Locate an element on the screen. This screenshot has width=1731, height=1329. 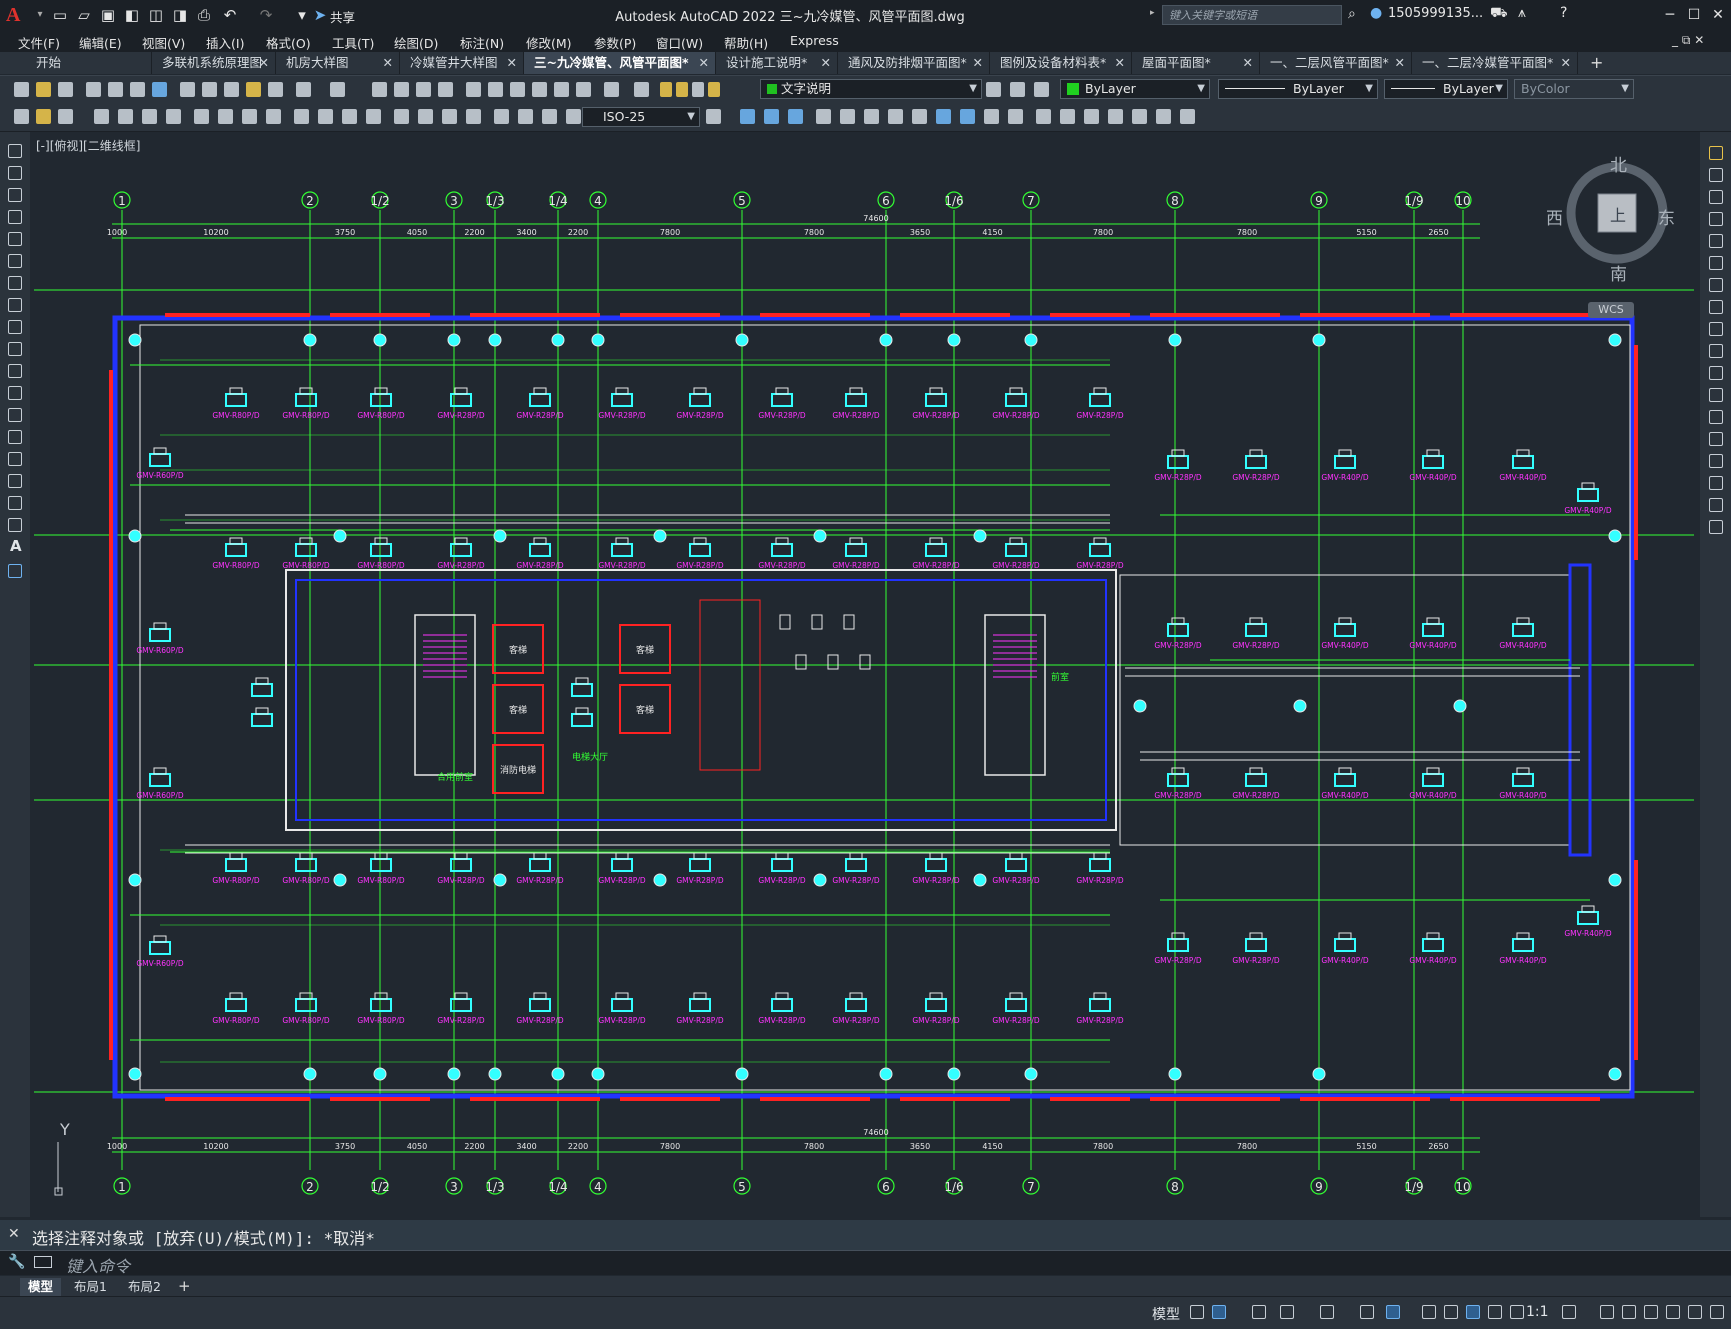
modify-rotate-icon is located at coordinates (871, 116).